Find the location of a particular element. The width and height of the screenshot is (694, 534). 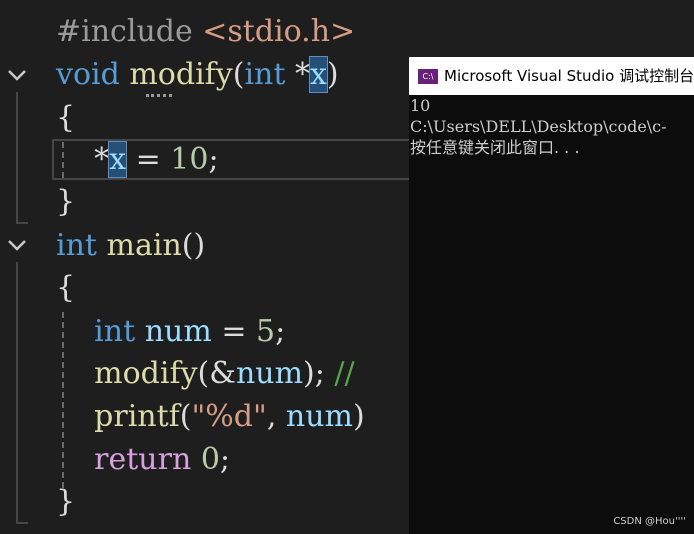

include-header: <stdio.h> is located at coordinates (279, 31).